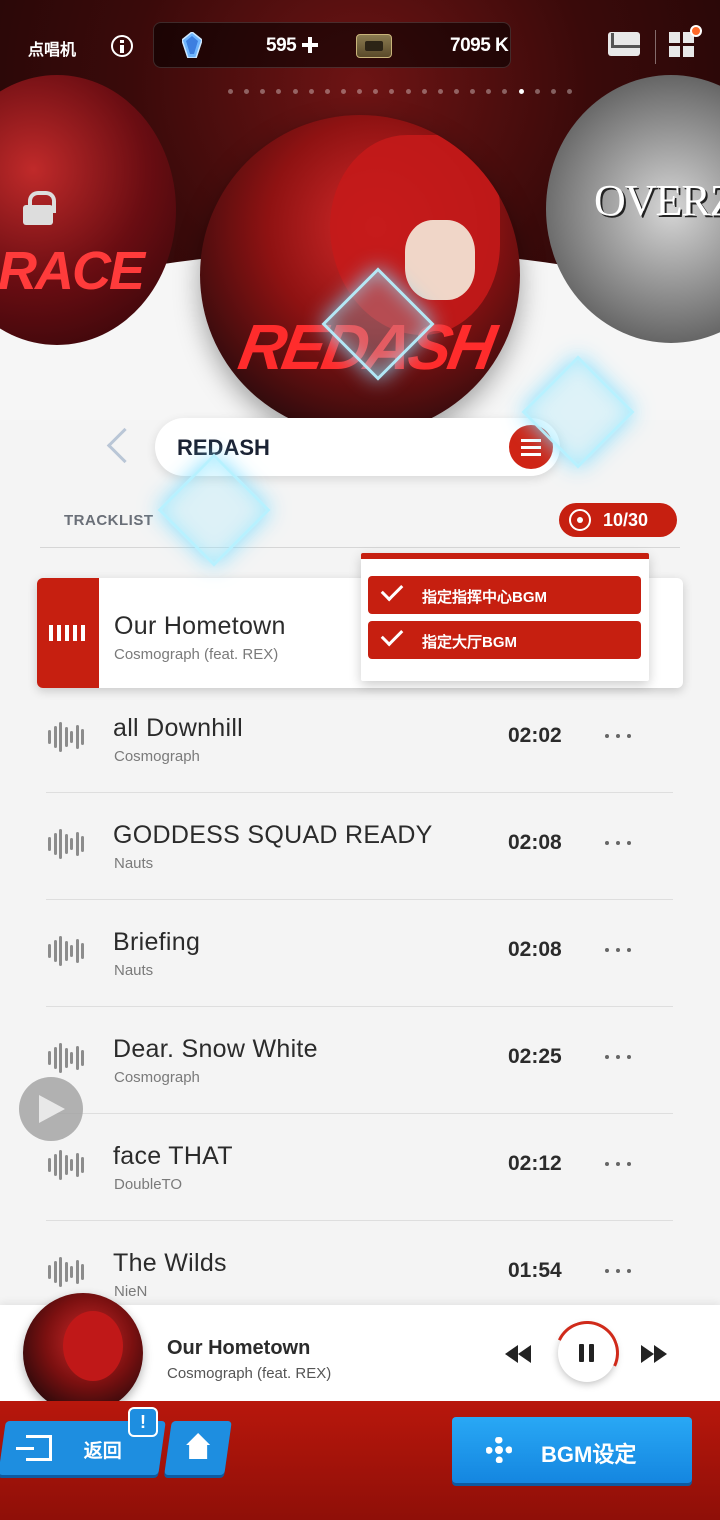  What do you see at coordinates (192, 45) in the screenshot?
I see `gem-icon` at bounding box center [192, 45].